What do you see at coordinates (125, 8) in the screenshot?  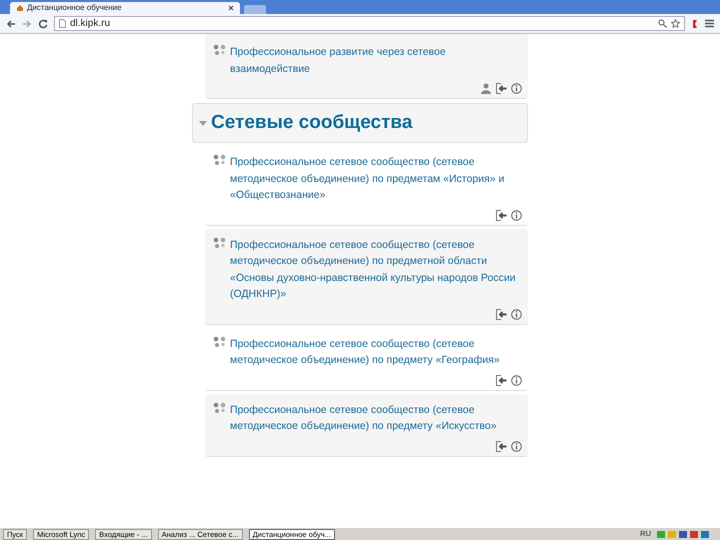 I see `browser-tab: Дистанционное обучение` at bounding box center [125, 8].